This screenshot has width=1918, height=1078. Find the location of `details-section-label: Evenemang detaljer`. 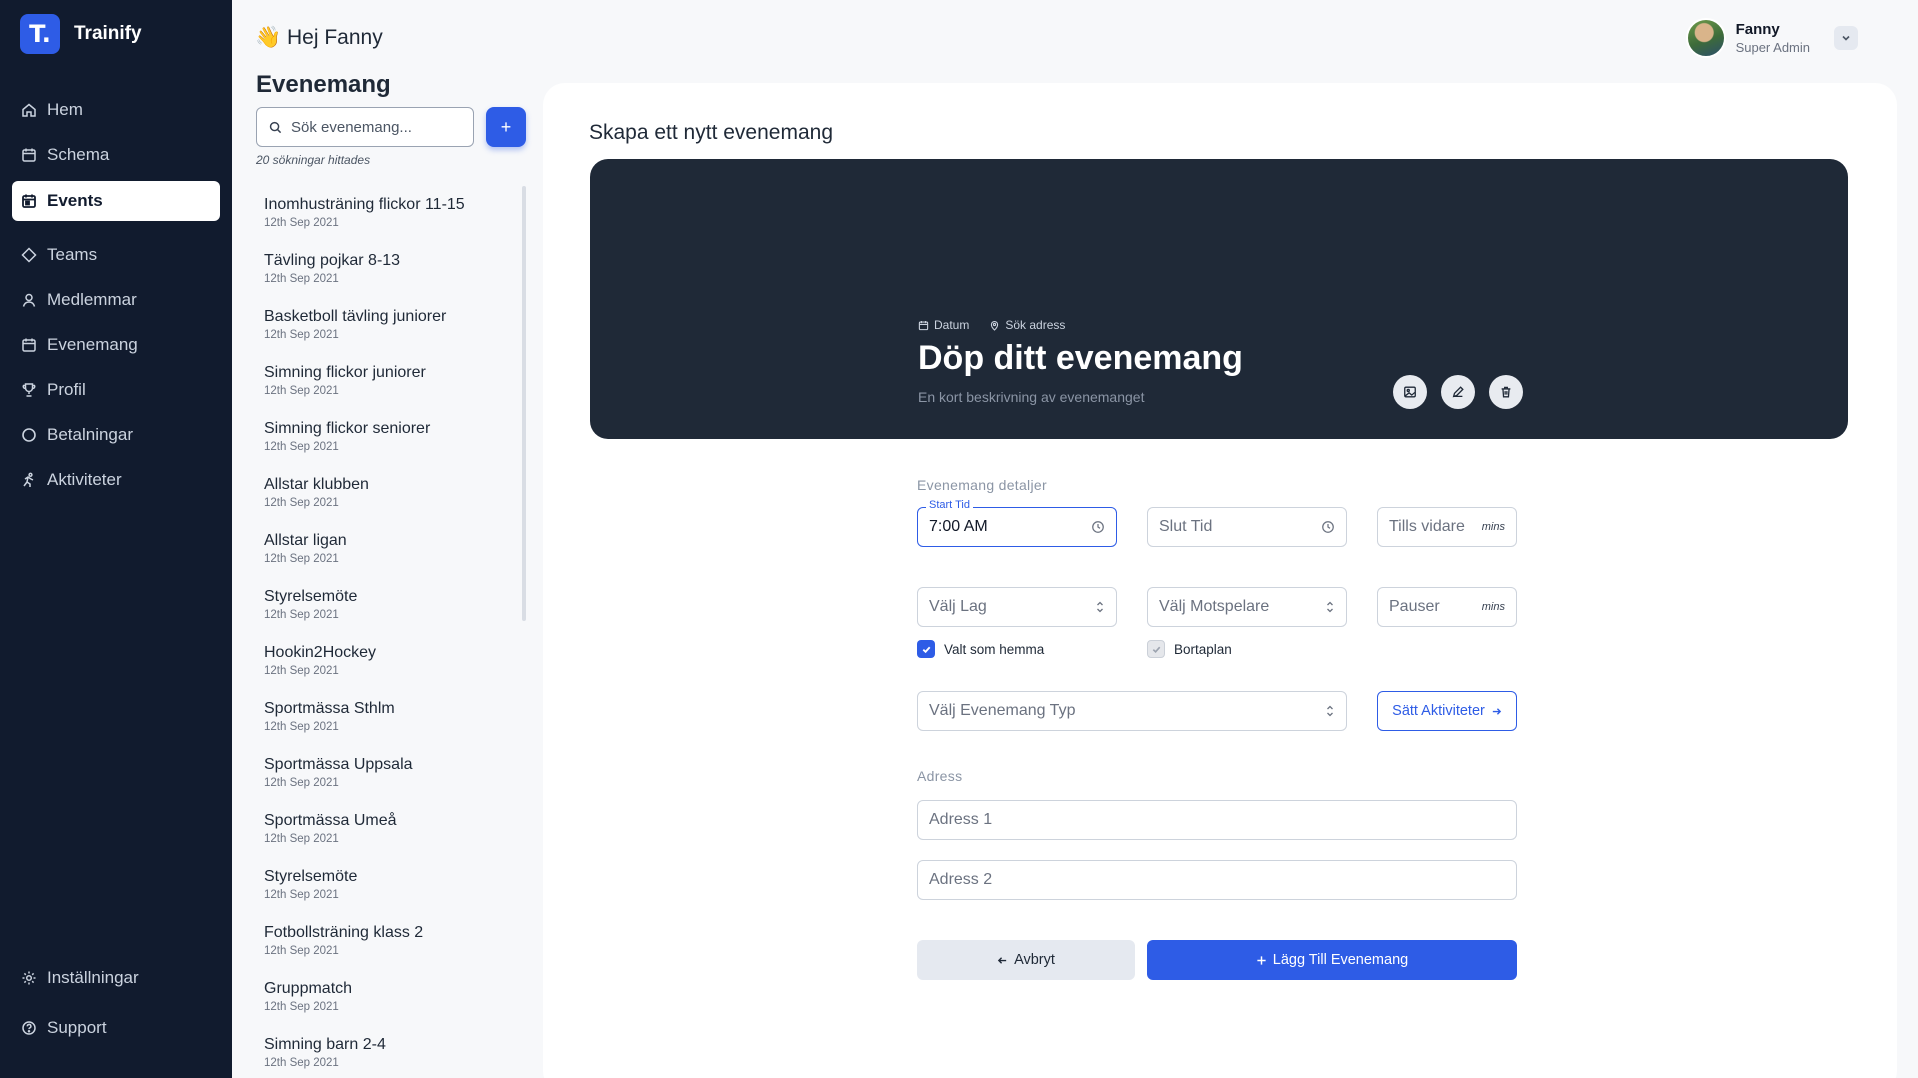

details-section-label: Evenemang detaljer is located at coordinates (982, 485).